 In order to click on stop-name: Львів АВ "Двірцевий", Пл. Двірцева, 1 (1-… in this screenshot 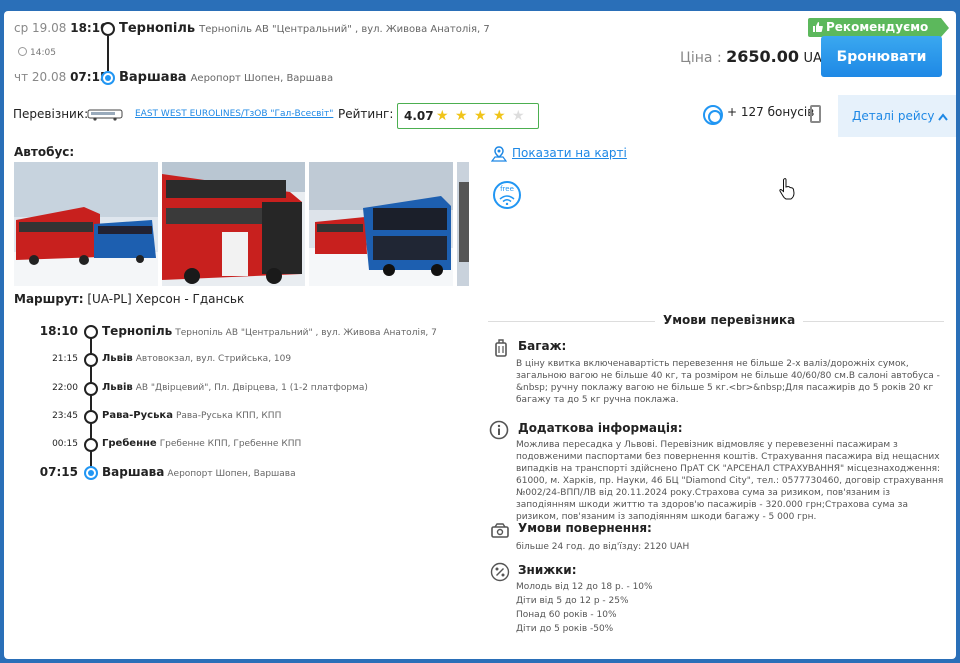, I will do `click(235, 387)`.